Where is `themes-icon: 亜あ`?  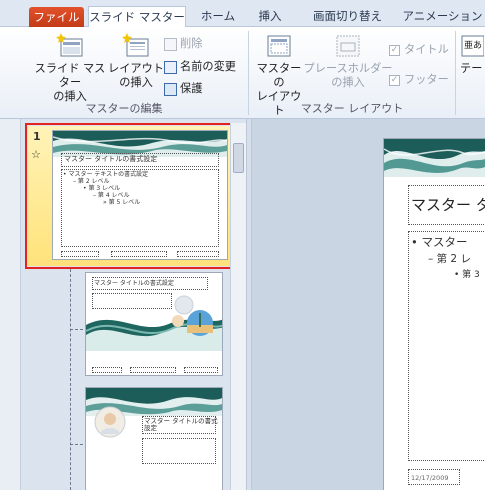
themes-icon: 亜あ is located at coordinates (472, 46).